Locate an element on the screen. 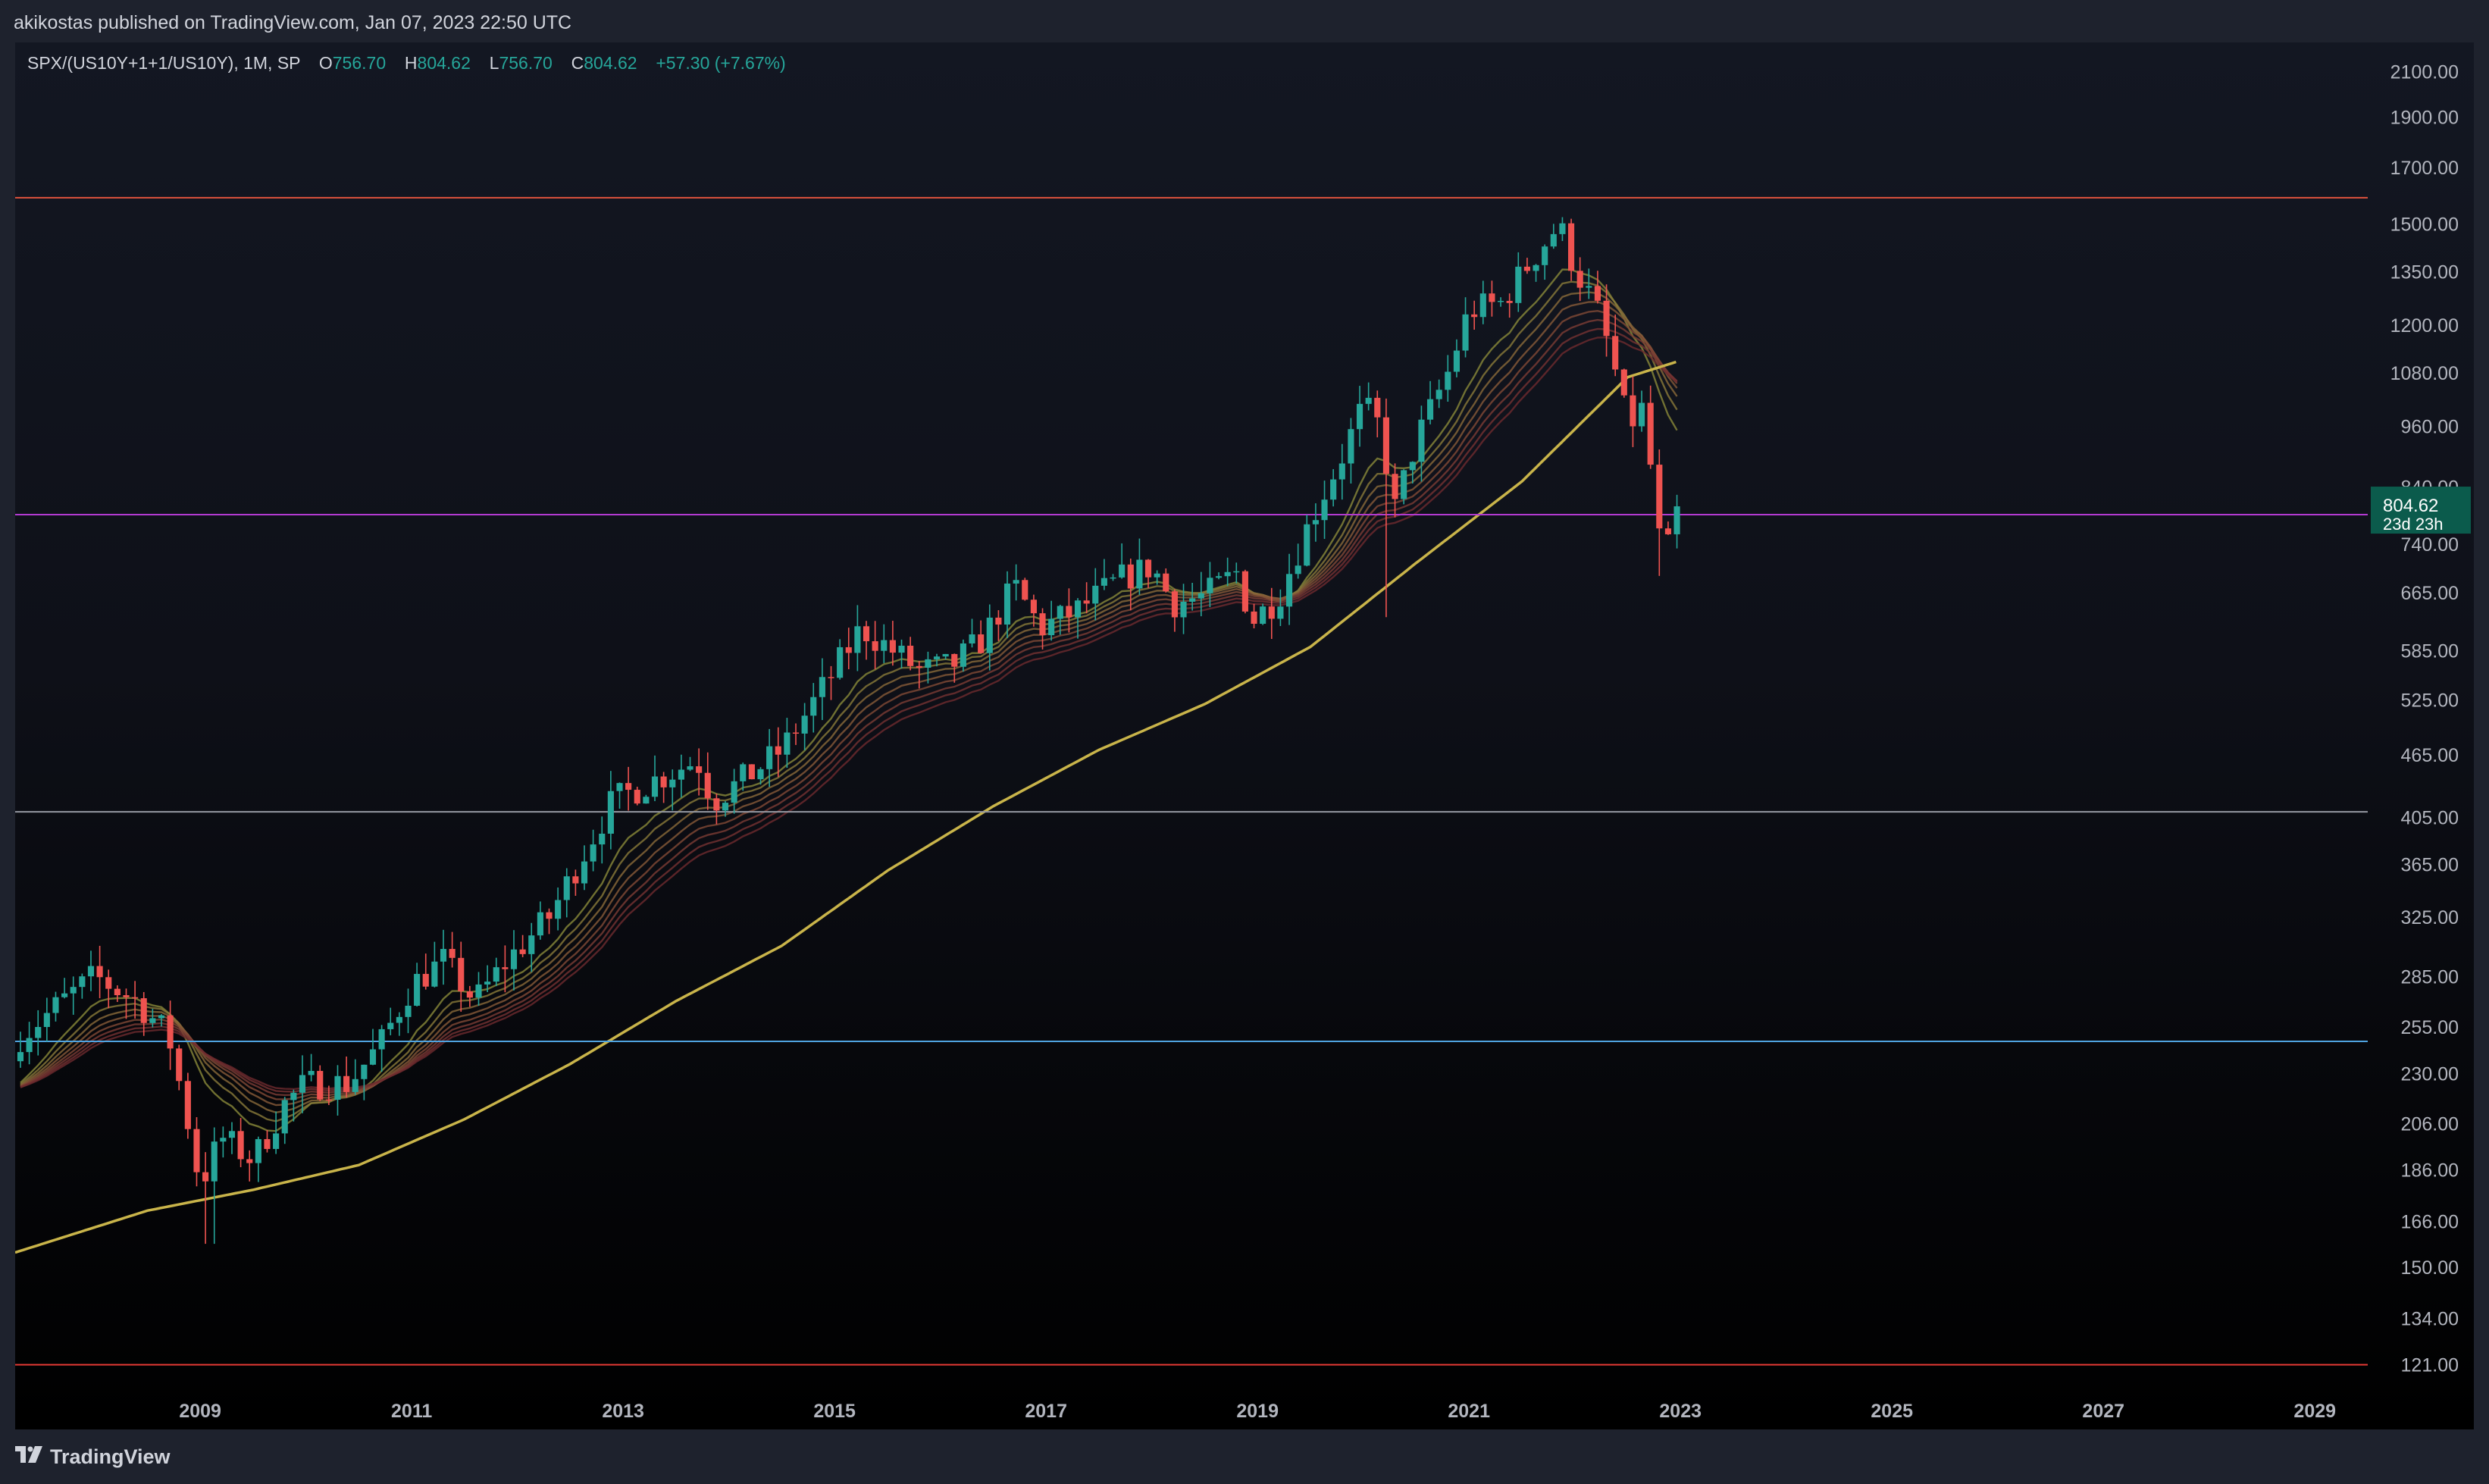 This screenshot has height=1484, width=2489. y-tick-label: 206.00 is located at coordinates (2430, 1124).